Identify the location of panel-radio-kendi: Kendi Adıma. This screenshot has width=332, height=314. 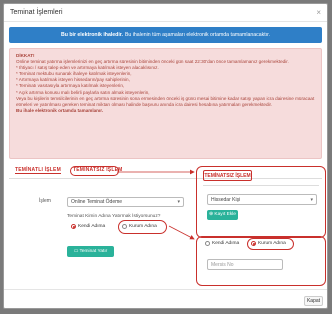
(222, 243).